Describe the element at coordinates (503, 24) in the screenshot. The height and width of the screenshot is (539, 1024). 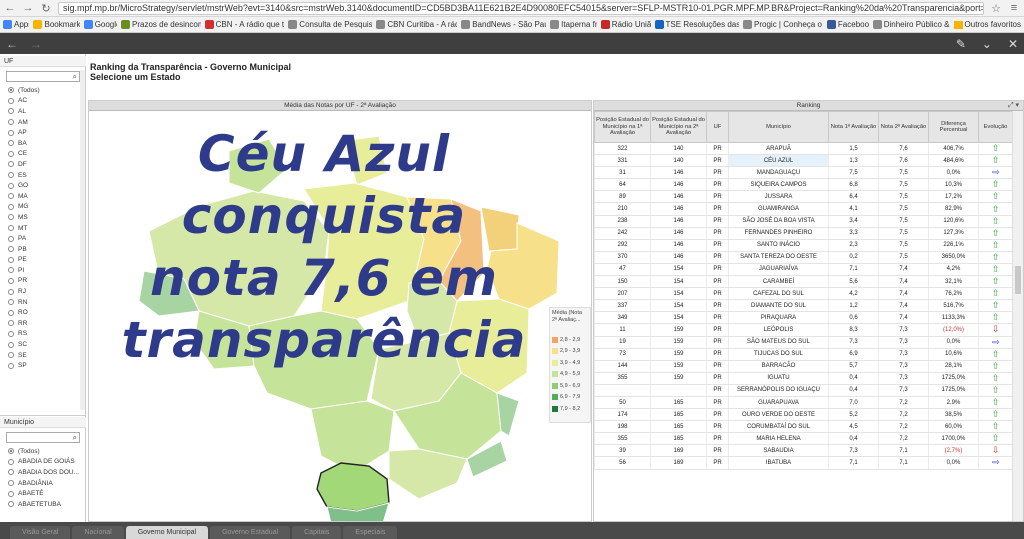
I see `bookmark-item: BandNews - São Paulo` at that location.